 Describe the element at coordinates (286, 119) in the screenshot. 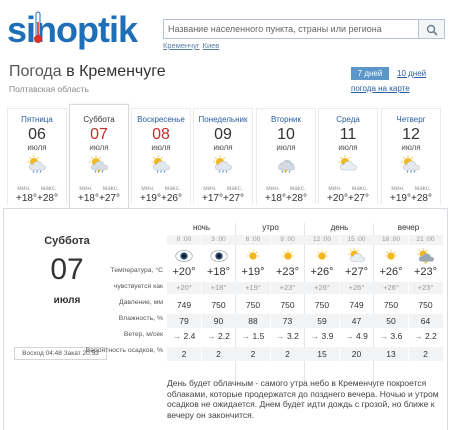

I see `day-name: Вторник` at that location.